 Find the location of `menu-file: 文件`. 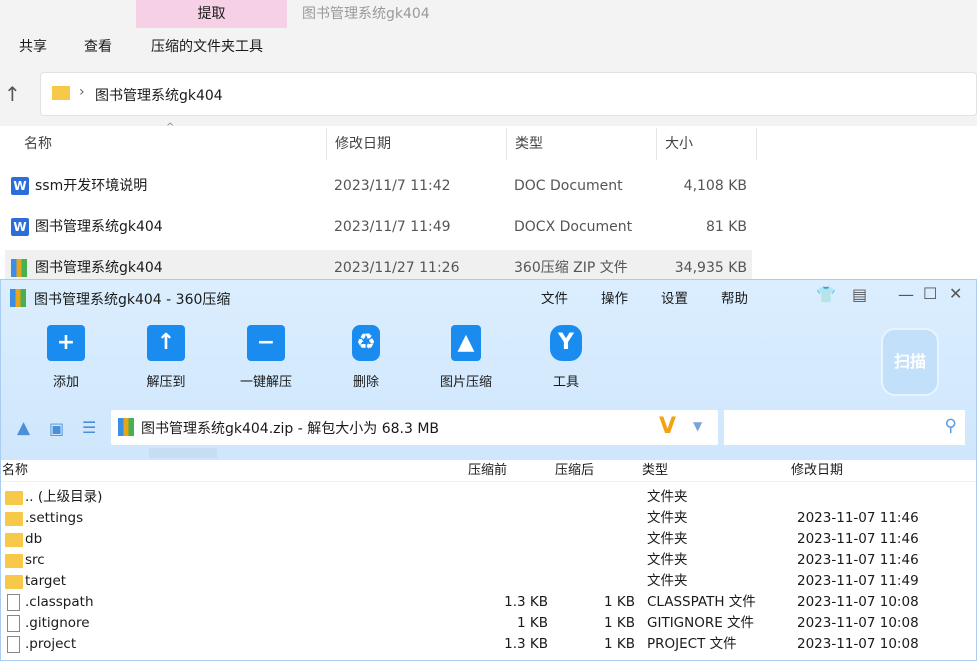

menu-file: 文件 is located at coordinates (554, 297).